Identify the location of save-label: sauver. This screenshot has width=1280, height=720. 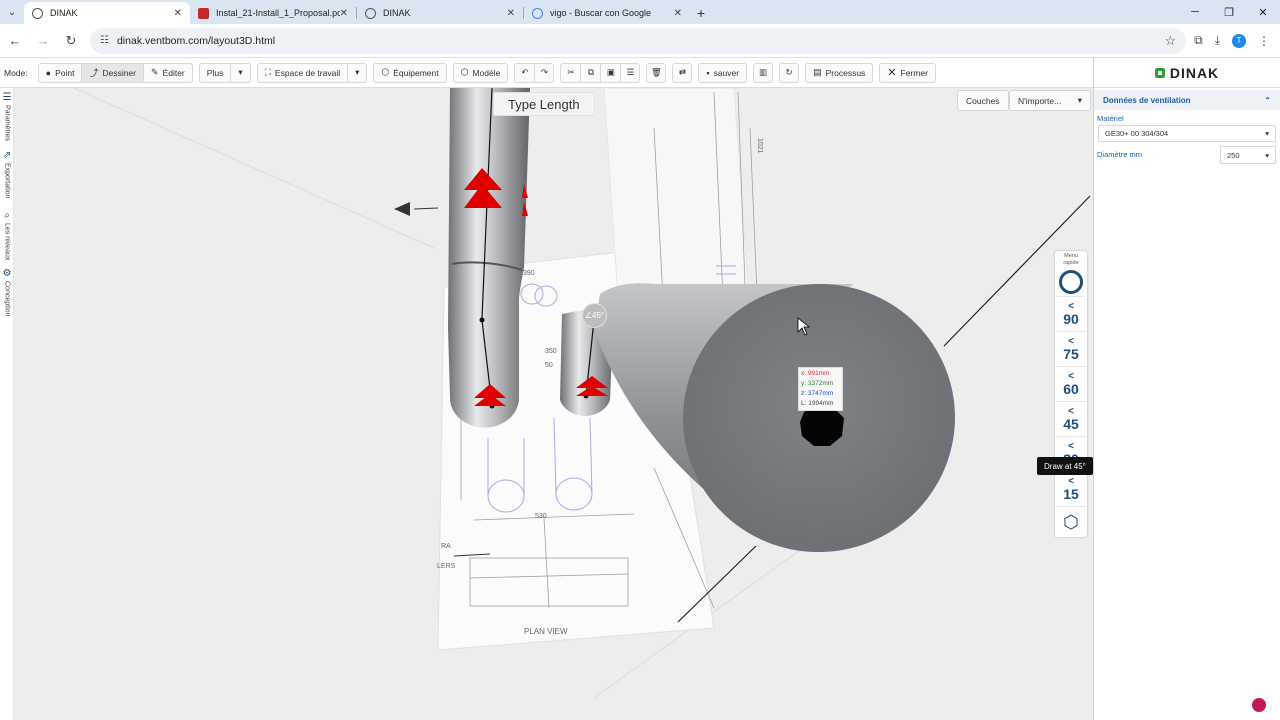
(726, 72).